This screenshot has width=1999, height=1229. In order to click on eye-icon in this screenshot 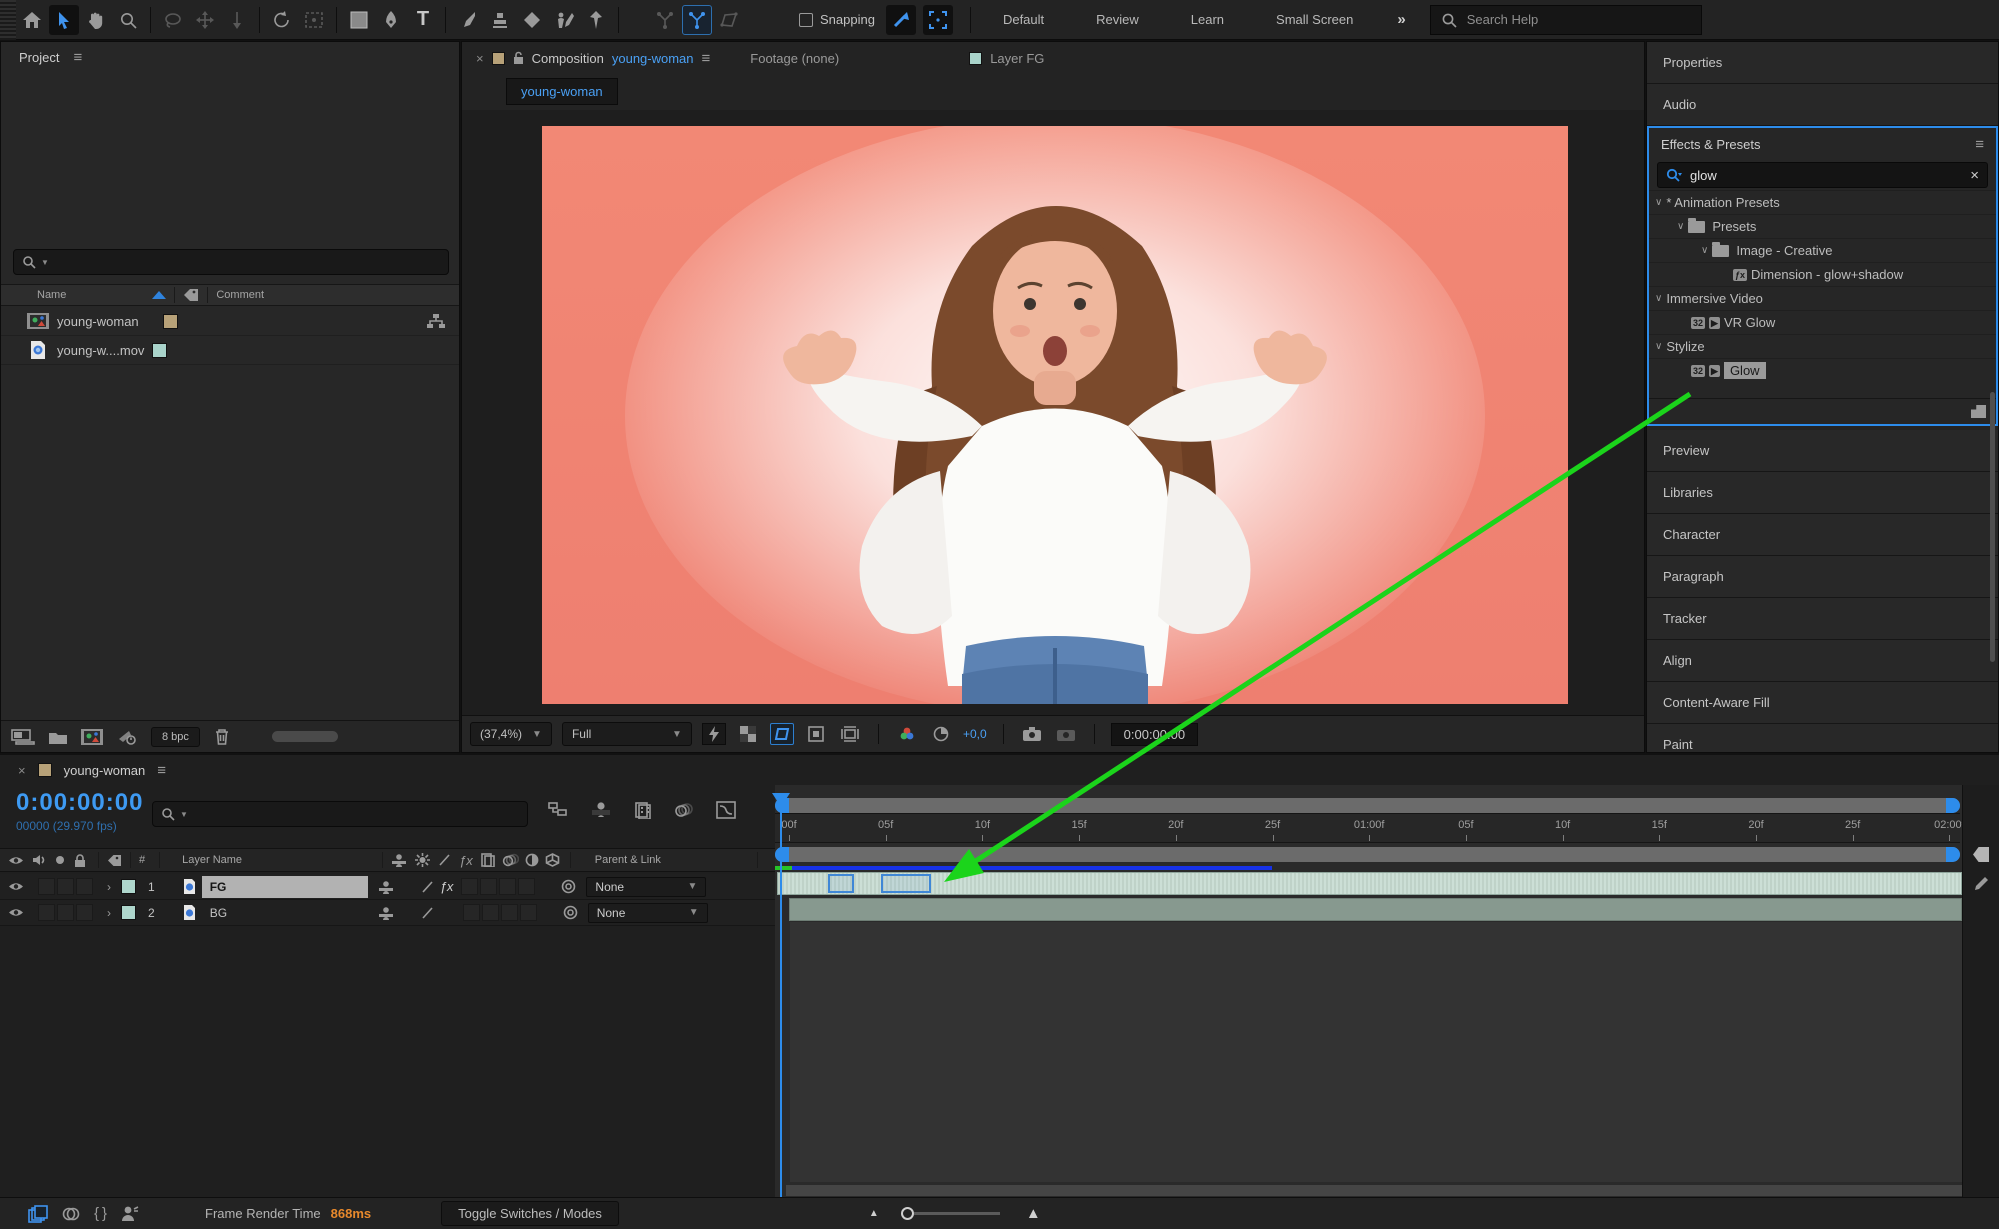, I will do `click(16, 886)`.